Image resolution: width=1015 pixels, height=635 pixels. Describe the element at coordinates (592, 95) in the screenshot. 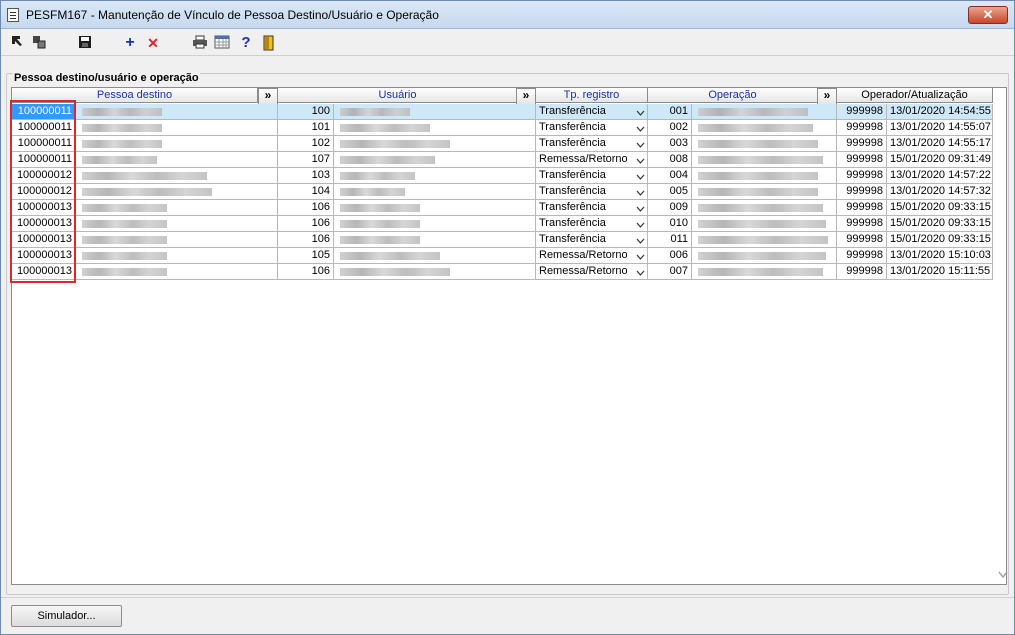

I see `header-tp-registro: Tp. registro` at that location.